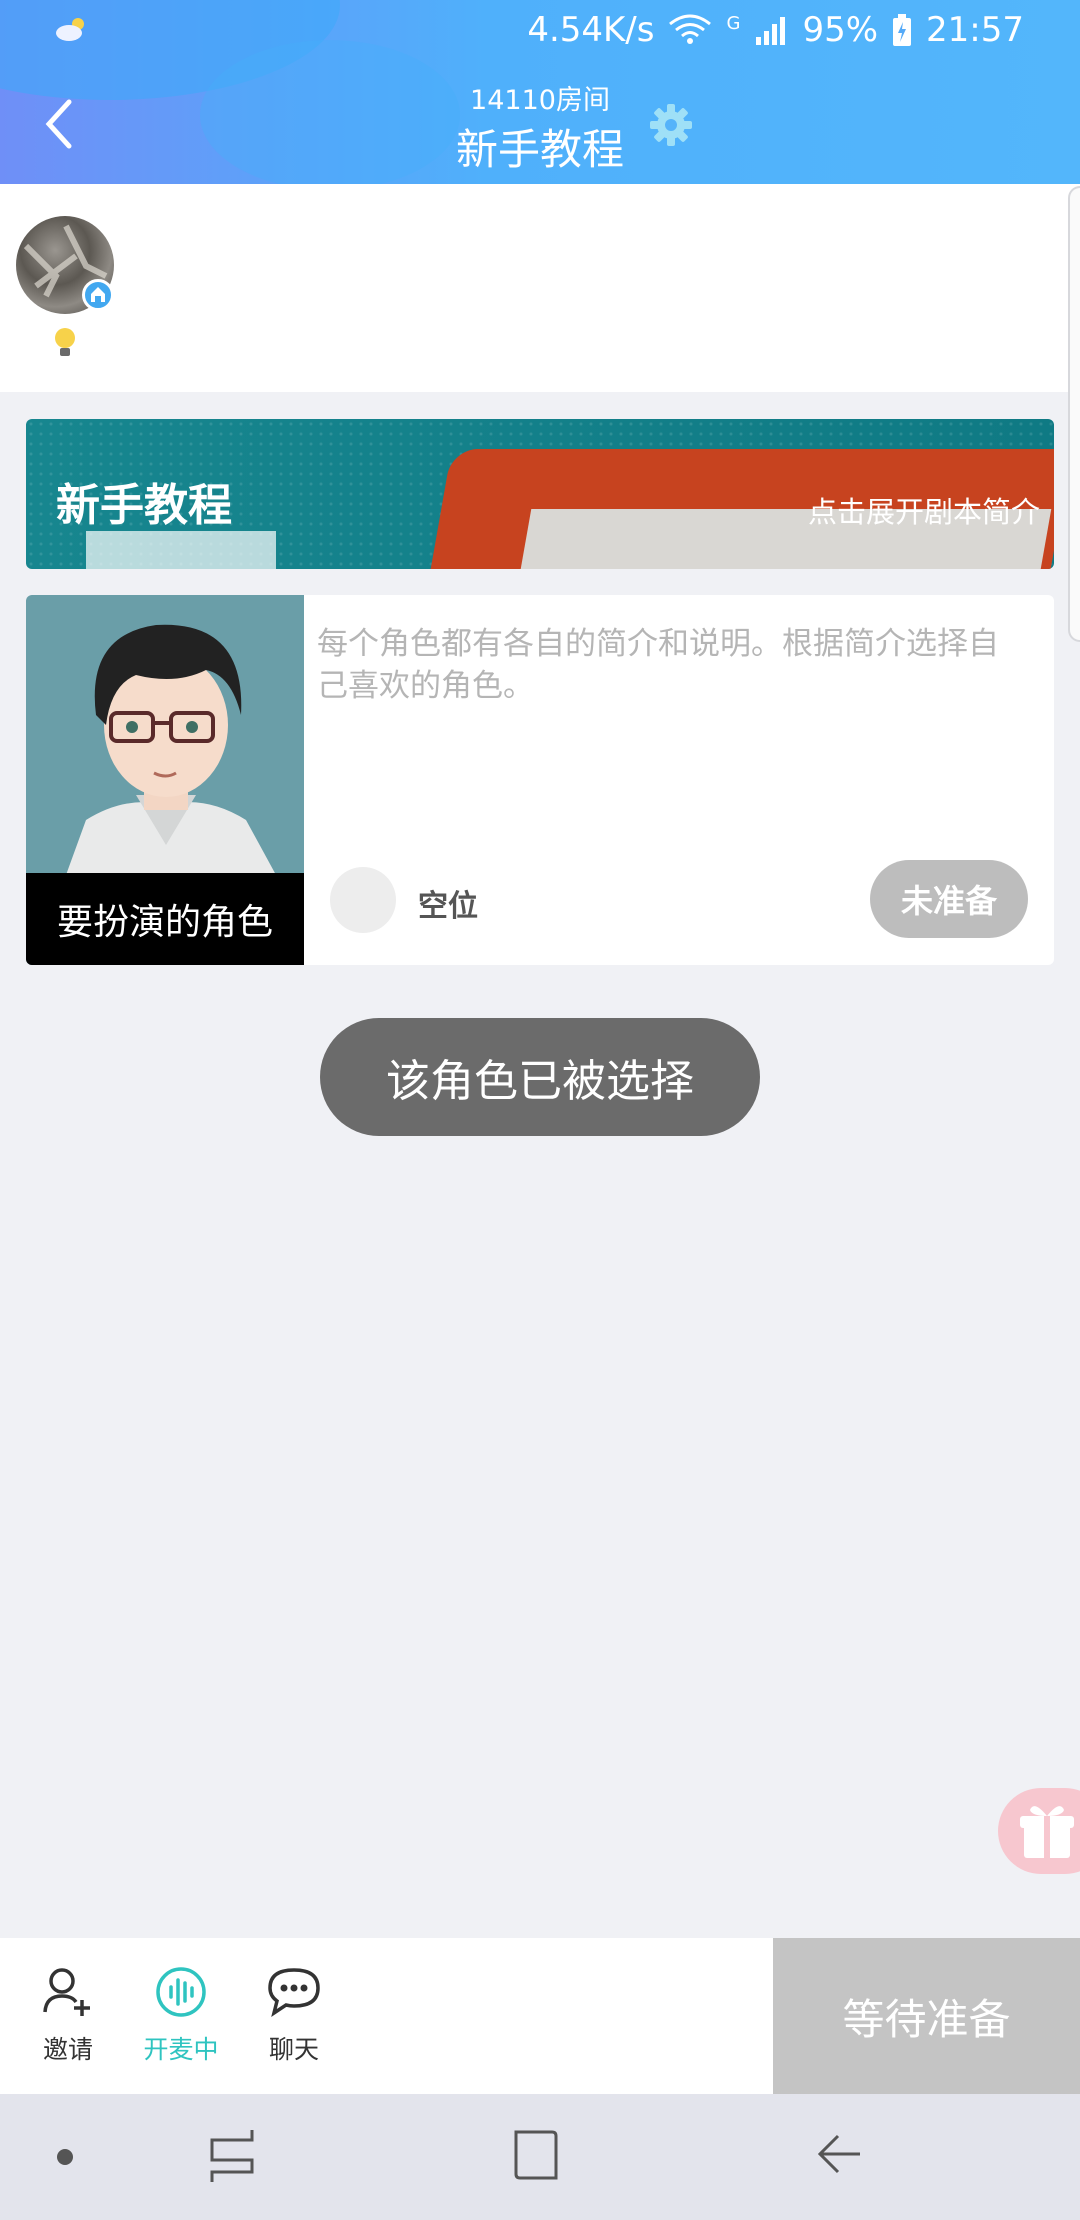  Describe the element at coordinates (658, 665) in the screenshot. I see `role-description: 每个角色都有各自的简介和说明。根据简介选择自己喜欢的角色。` at that location.